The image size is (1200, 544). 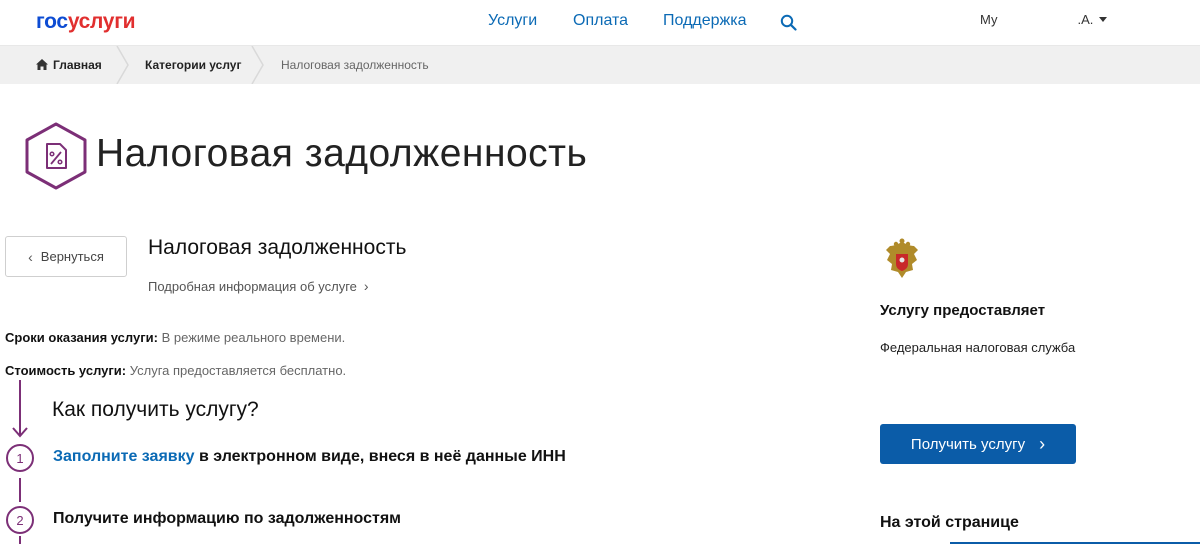 I want to click on breadcrumb-home: Главная, so click(x=69, y=65).